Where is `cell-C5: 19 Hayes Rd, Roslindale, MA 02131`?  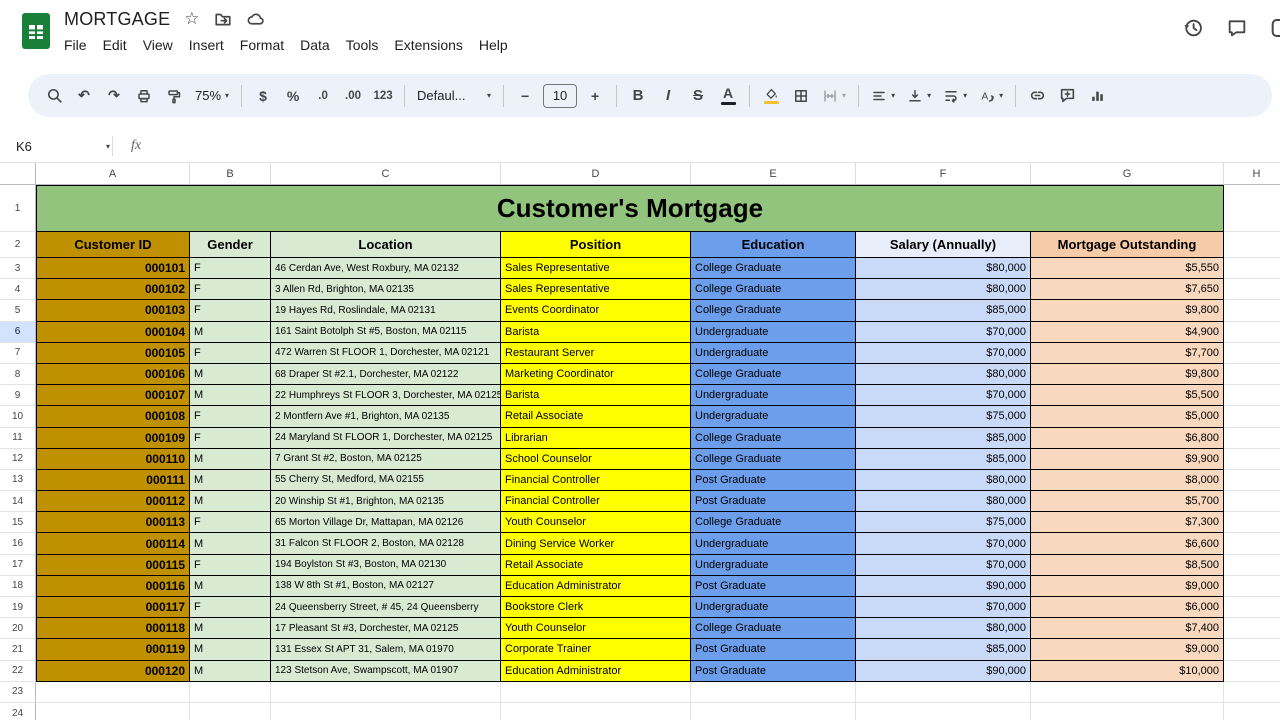 cell-C5: 19 Hayes Rd, Roslindale, MA 02131 is located at coordinates (386, 311).